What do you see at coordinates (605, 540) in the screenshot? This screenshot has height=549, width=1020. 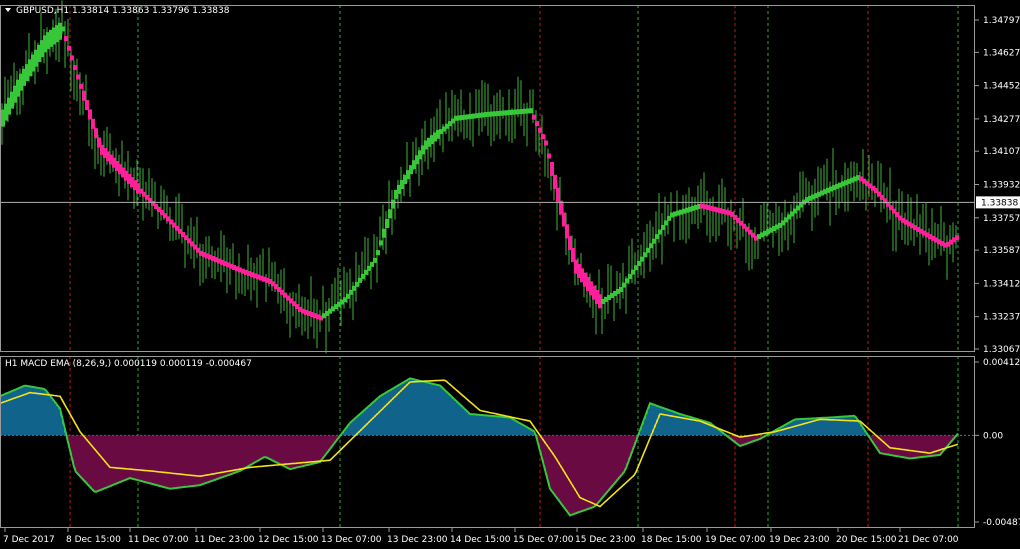 I see `time-tick-label: 15 Dec 23:00` at bounding box center [605, 540].